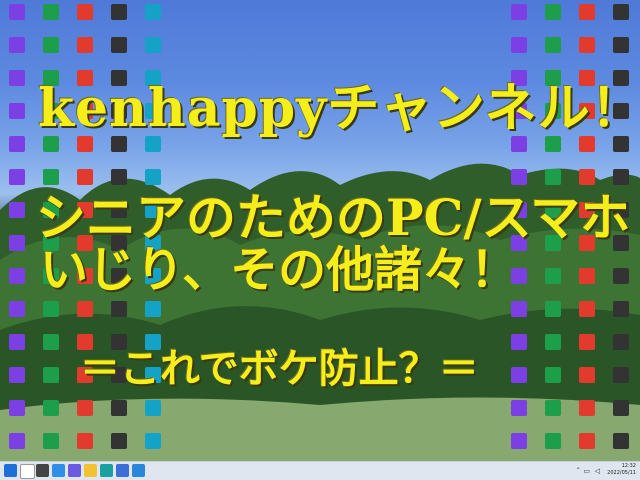 The image size is (640, 480). What do you see at coordinates (42, 470) in the screenshot?
I see `task-view-icon` at bounding box center [42, 470].